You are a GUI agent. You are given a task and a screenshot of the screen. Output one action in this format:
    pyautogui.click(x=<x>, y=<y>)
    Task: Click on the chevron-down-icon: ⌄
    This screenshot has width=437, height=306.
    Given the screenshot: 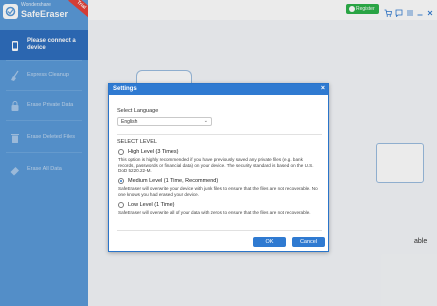 What is the action you would take?
    pyautogui.click(x=205, y=121)
    